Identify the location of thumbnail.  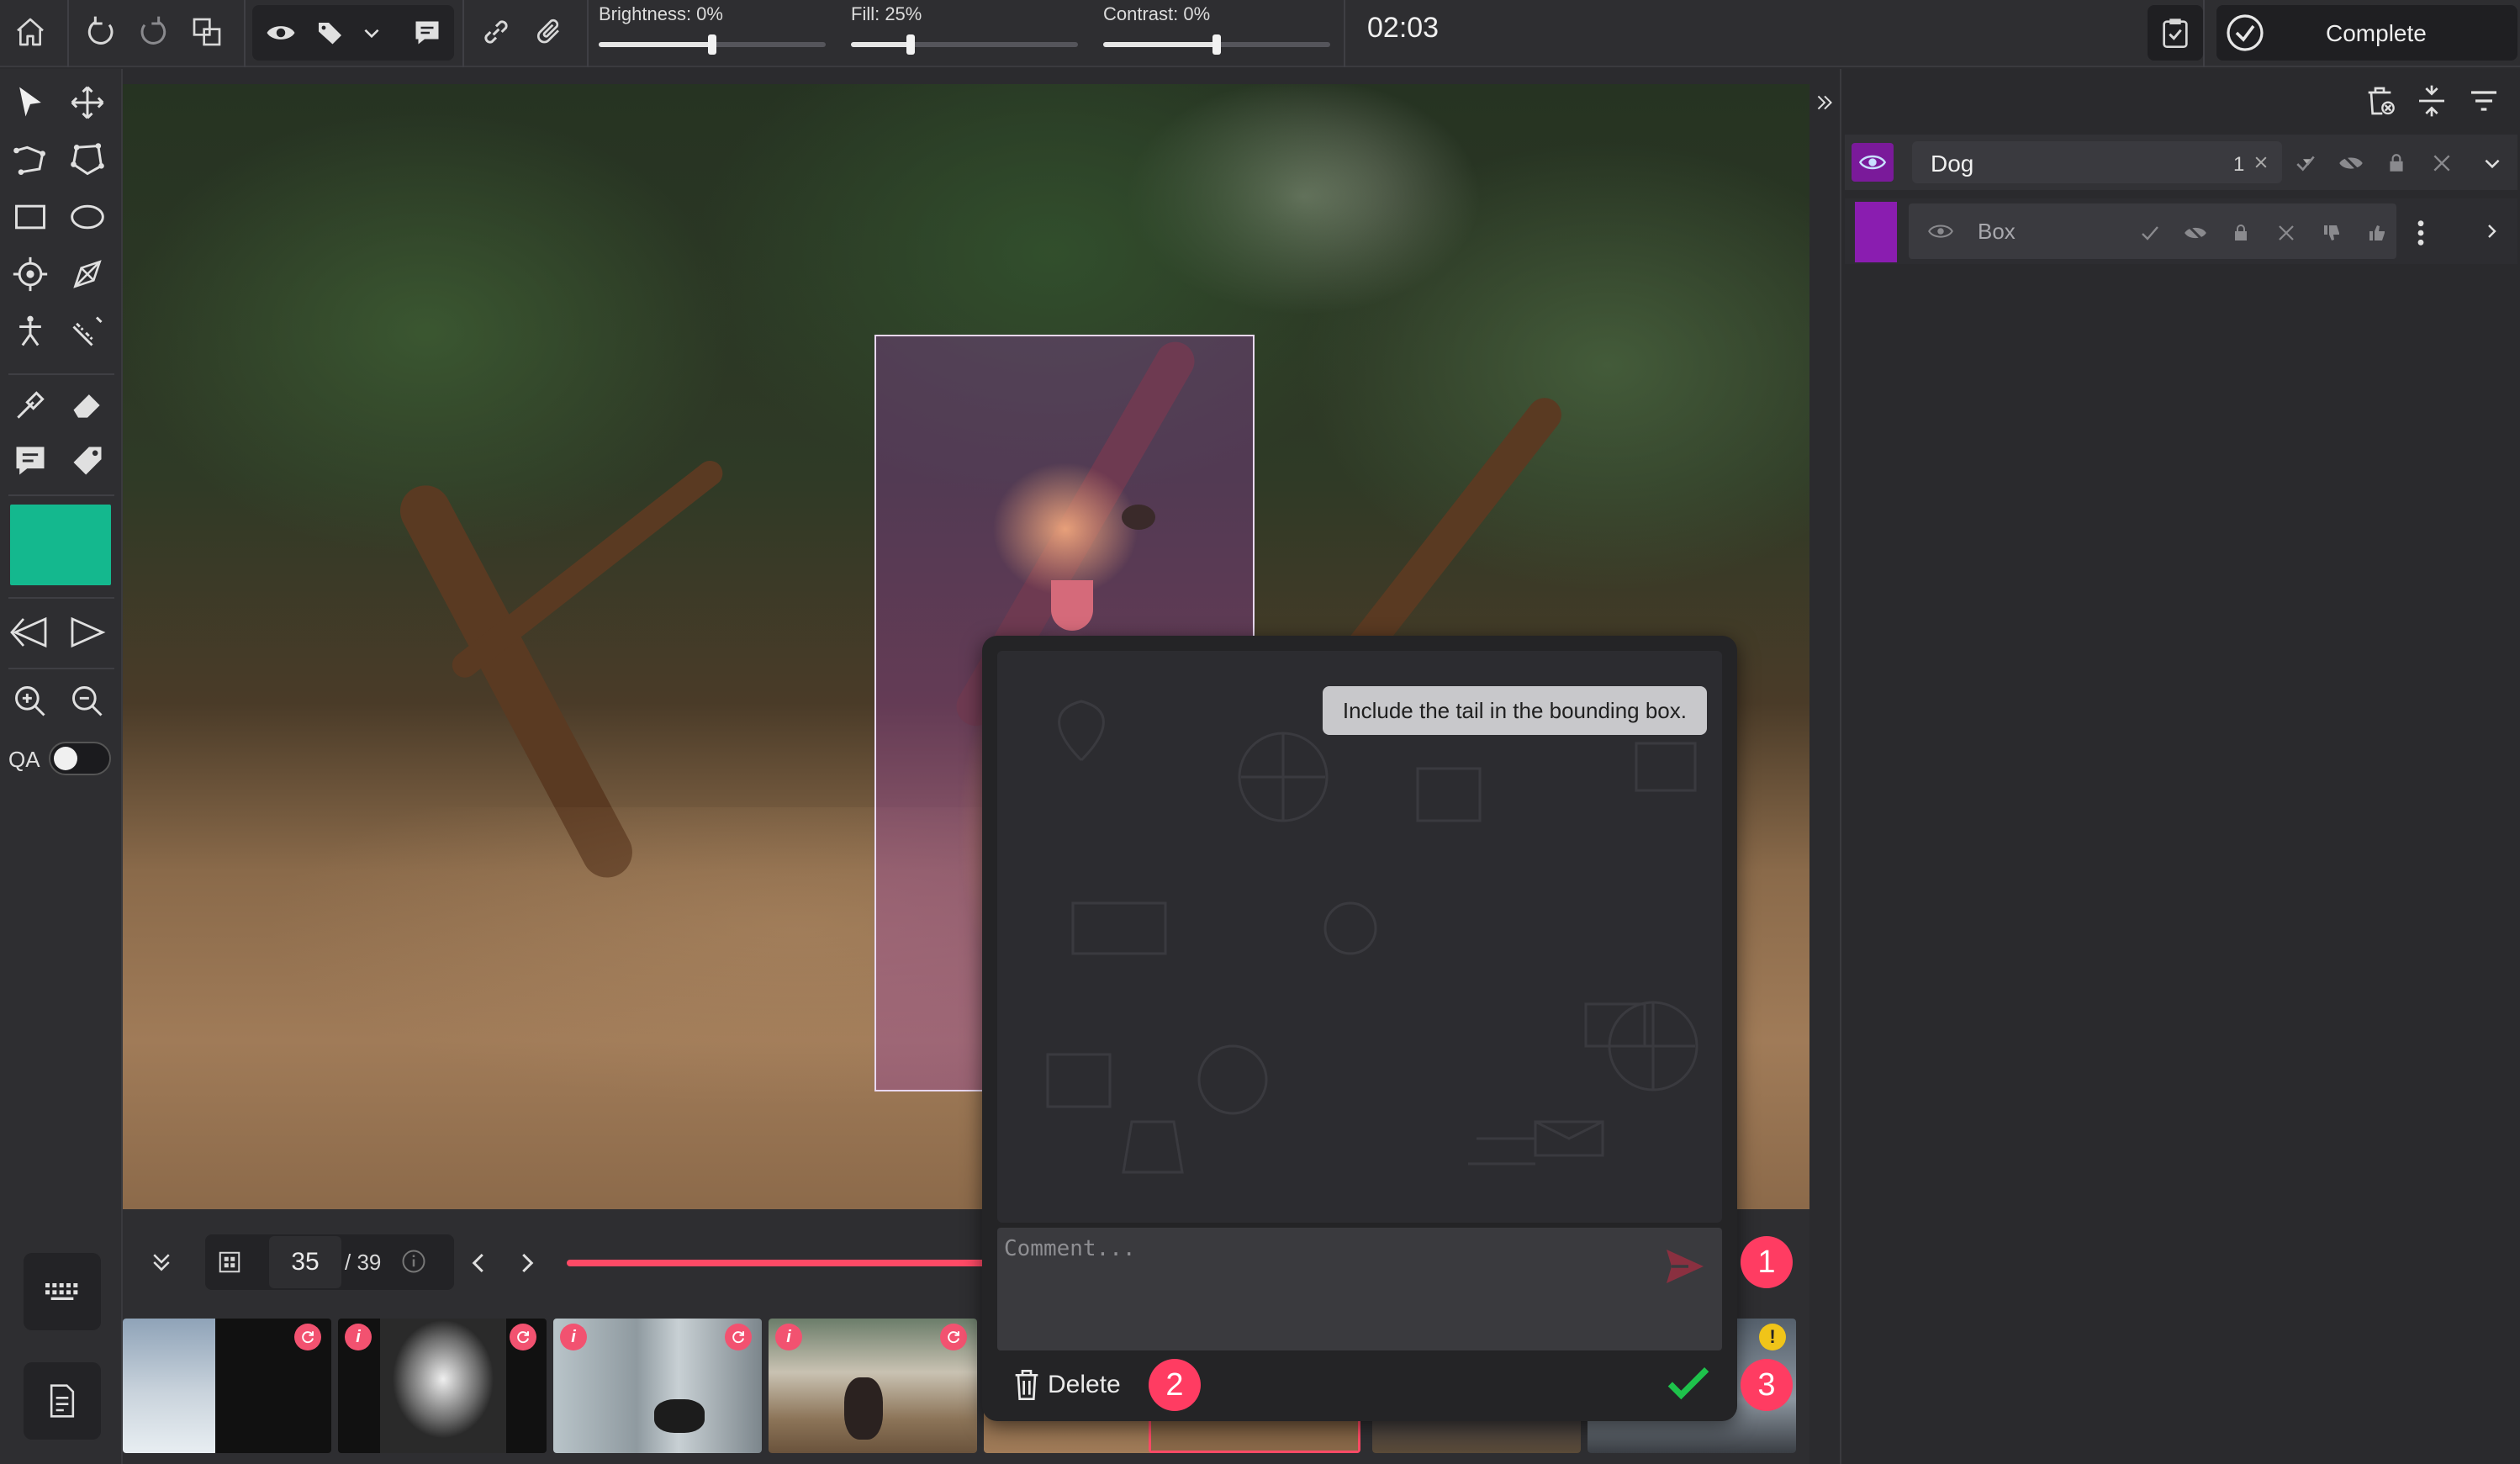
(227, 1386).